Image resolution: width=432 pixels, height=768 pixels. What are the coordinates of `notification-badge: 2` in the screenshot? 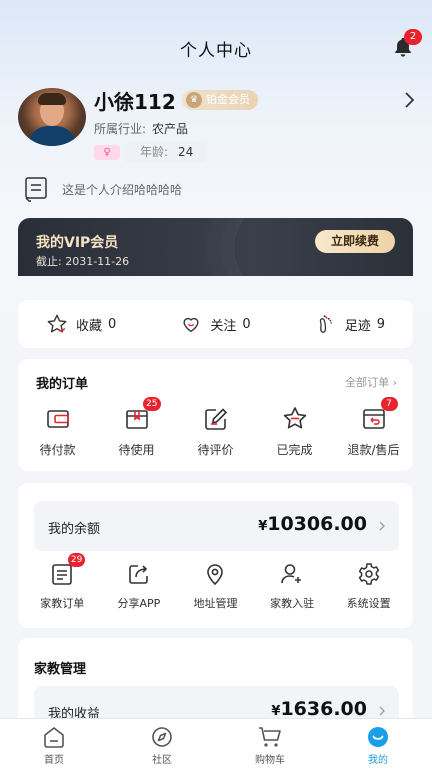 It's located at (413, 37).